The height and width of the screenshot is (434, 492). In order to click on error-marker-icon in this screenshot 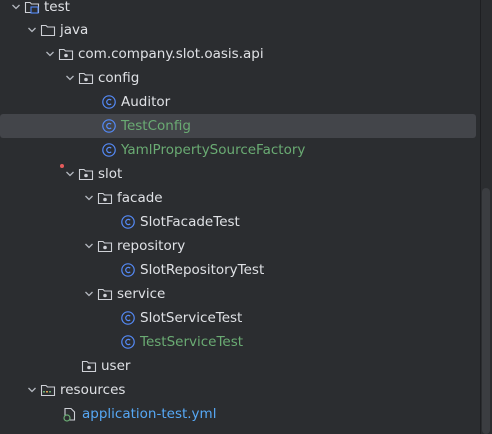, I will do `click(62, 166)`.